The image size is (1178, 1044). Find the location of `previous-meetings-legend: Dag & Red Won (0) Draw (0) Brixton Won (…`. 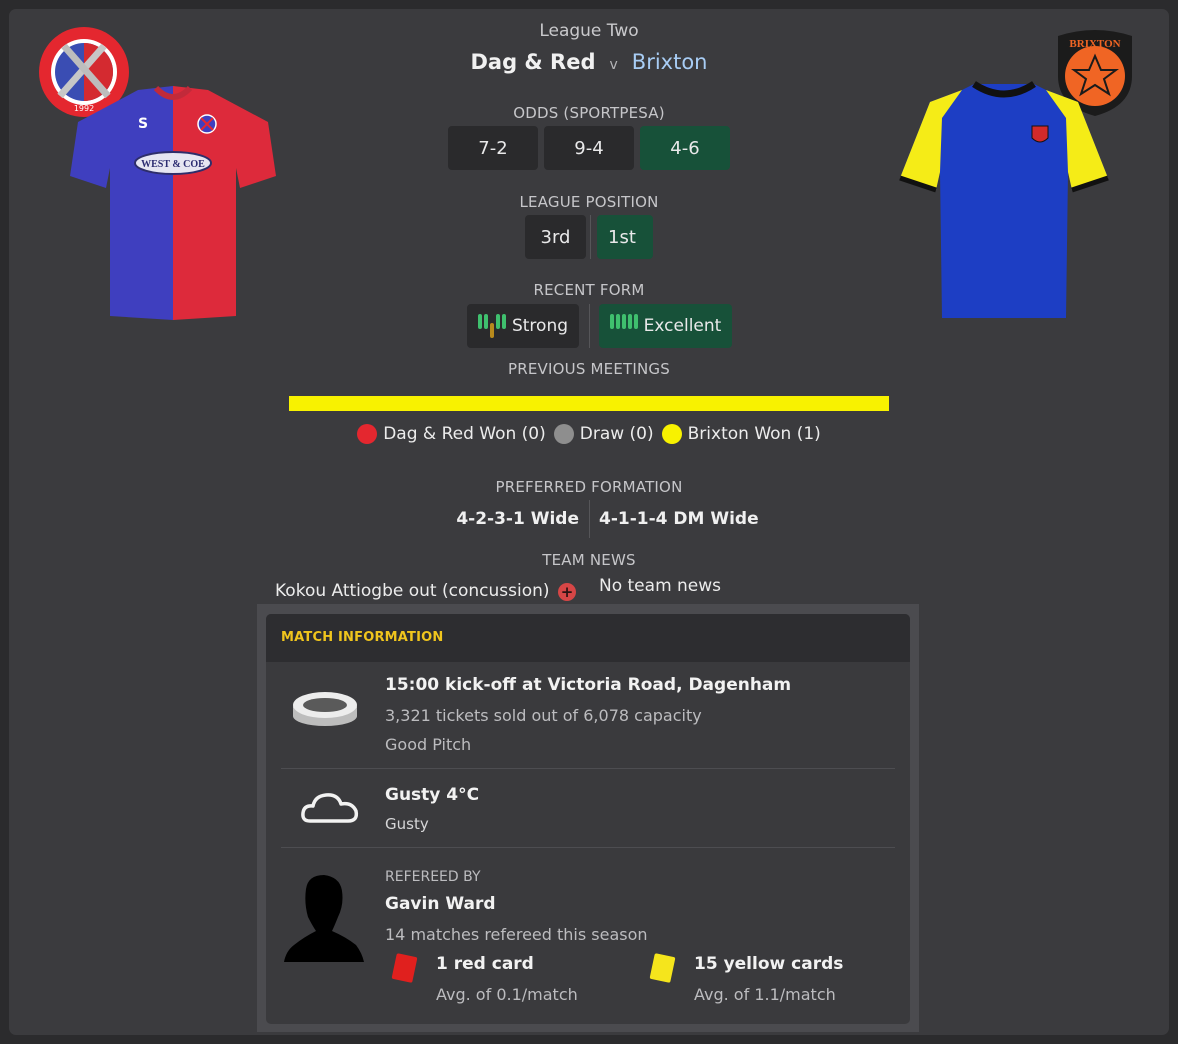

previous-meetings-legend: Dag & Red Won (0) Draw (0) Brixton Won (… is located at coordinates (589, 434).